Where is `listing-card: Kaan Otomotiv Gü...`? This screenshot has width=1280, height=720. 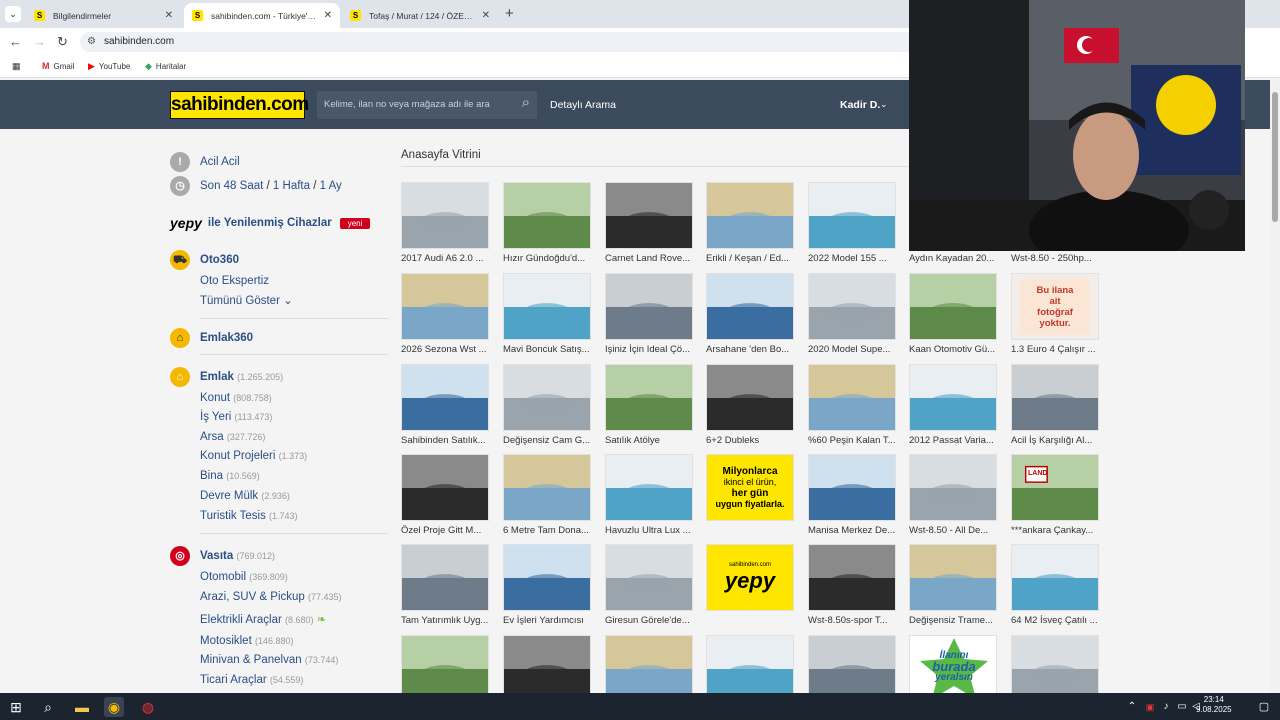 listing-card: Kaan Otomotiv Gü... is located at coordinates (954, 314).